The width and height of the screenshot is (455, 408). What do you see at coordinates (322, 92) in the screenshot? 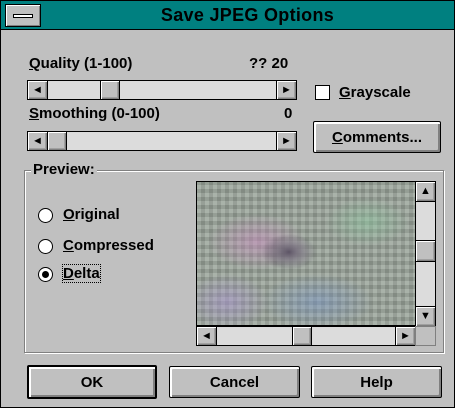
I see `grayscale-checkbox` at bounding box center [322, 92].